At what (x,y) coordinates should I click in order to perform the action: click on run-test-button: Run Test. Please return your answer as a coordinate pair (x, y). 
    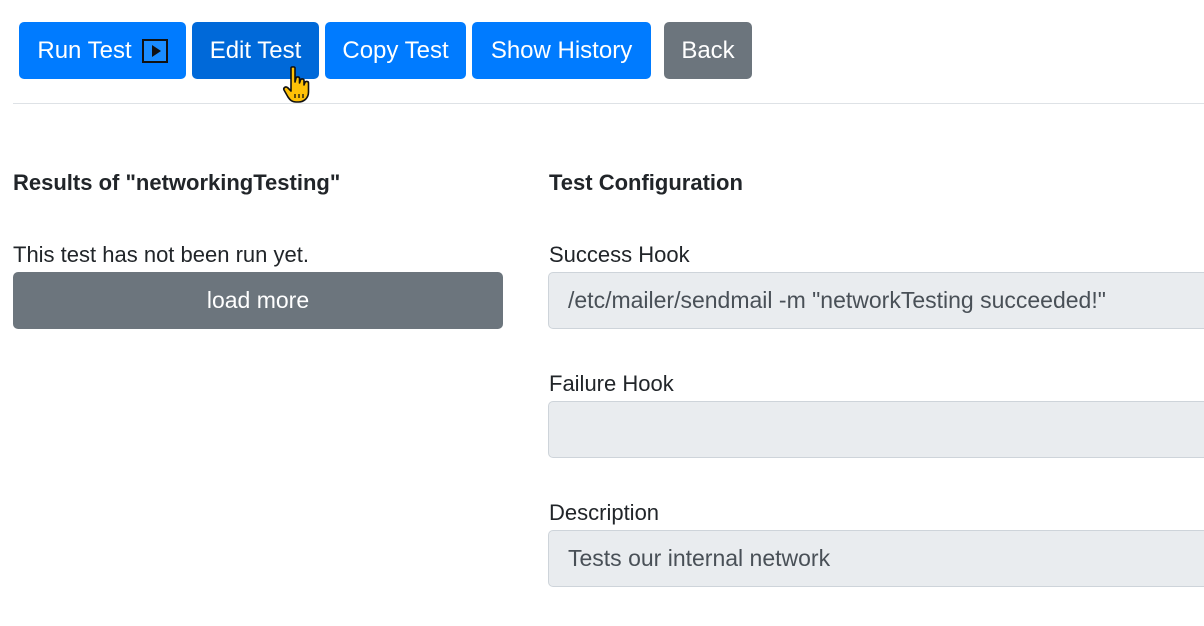
    Looking at the image, I should click on (102, 50).